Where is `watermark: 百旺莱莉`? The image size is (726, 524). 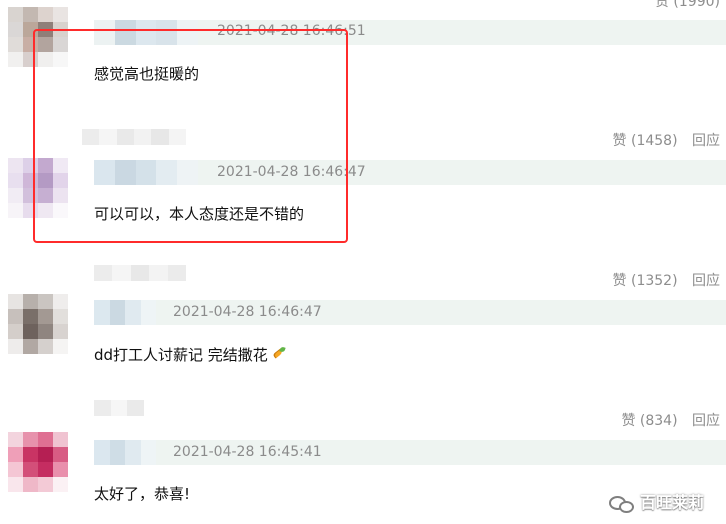 watermark: 百旺莱莉 is located at coordinates (656, 503).